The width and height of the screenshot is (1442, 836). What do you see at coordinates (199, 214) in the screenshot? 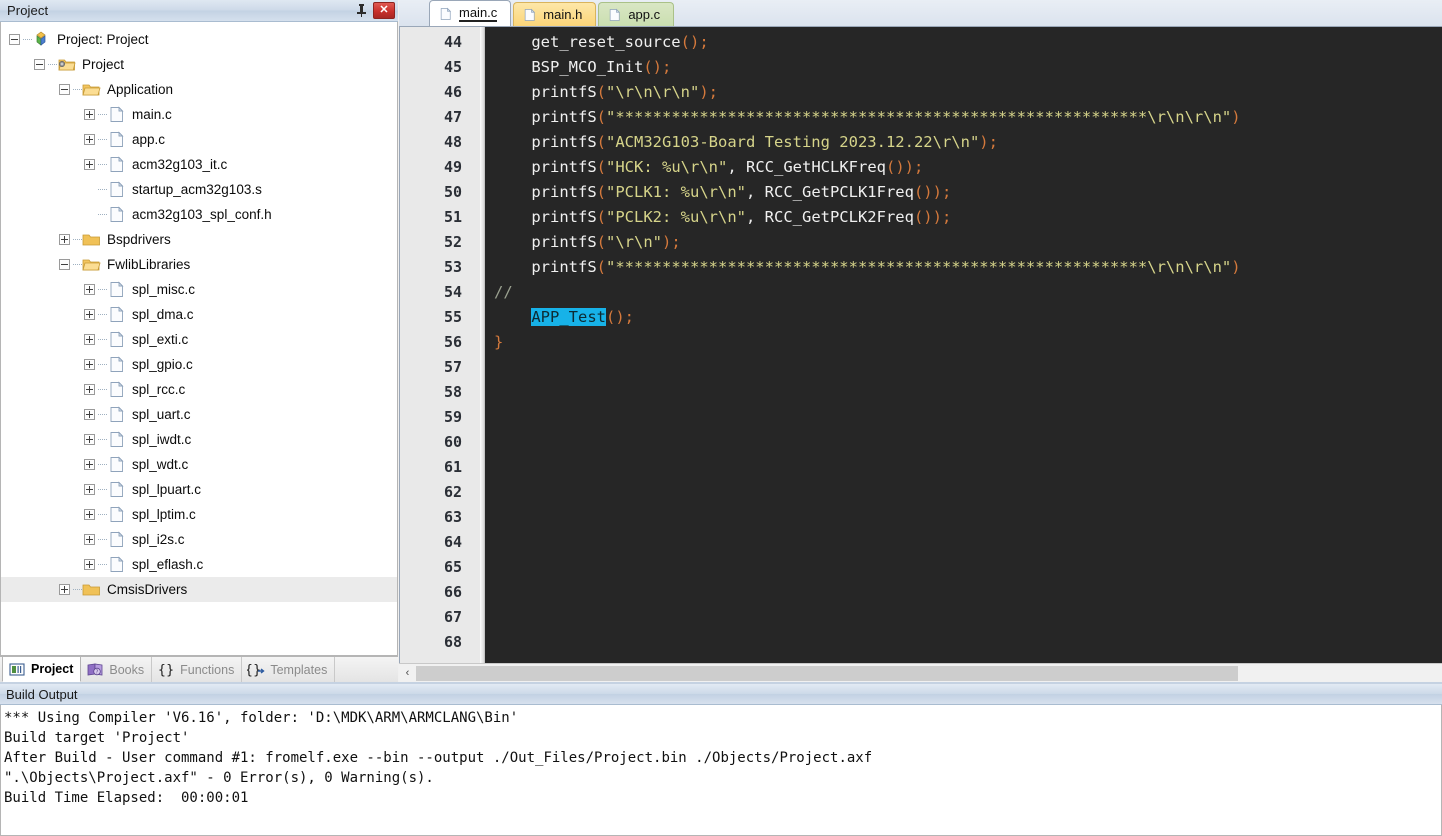
I see `tree-item: acm32g103_spl_conf.h` at bounding box center [199, 214].